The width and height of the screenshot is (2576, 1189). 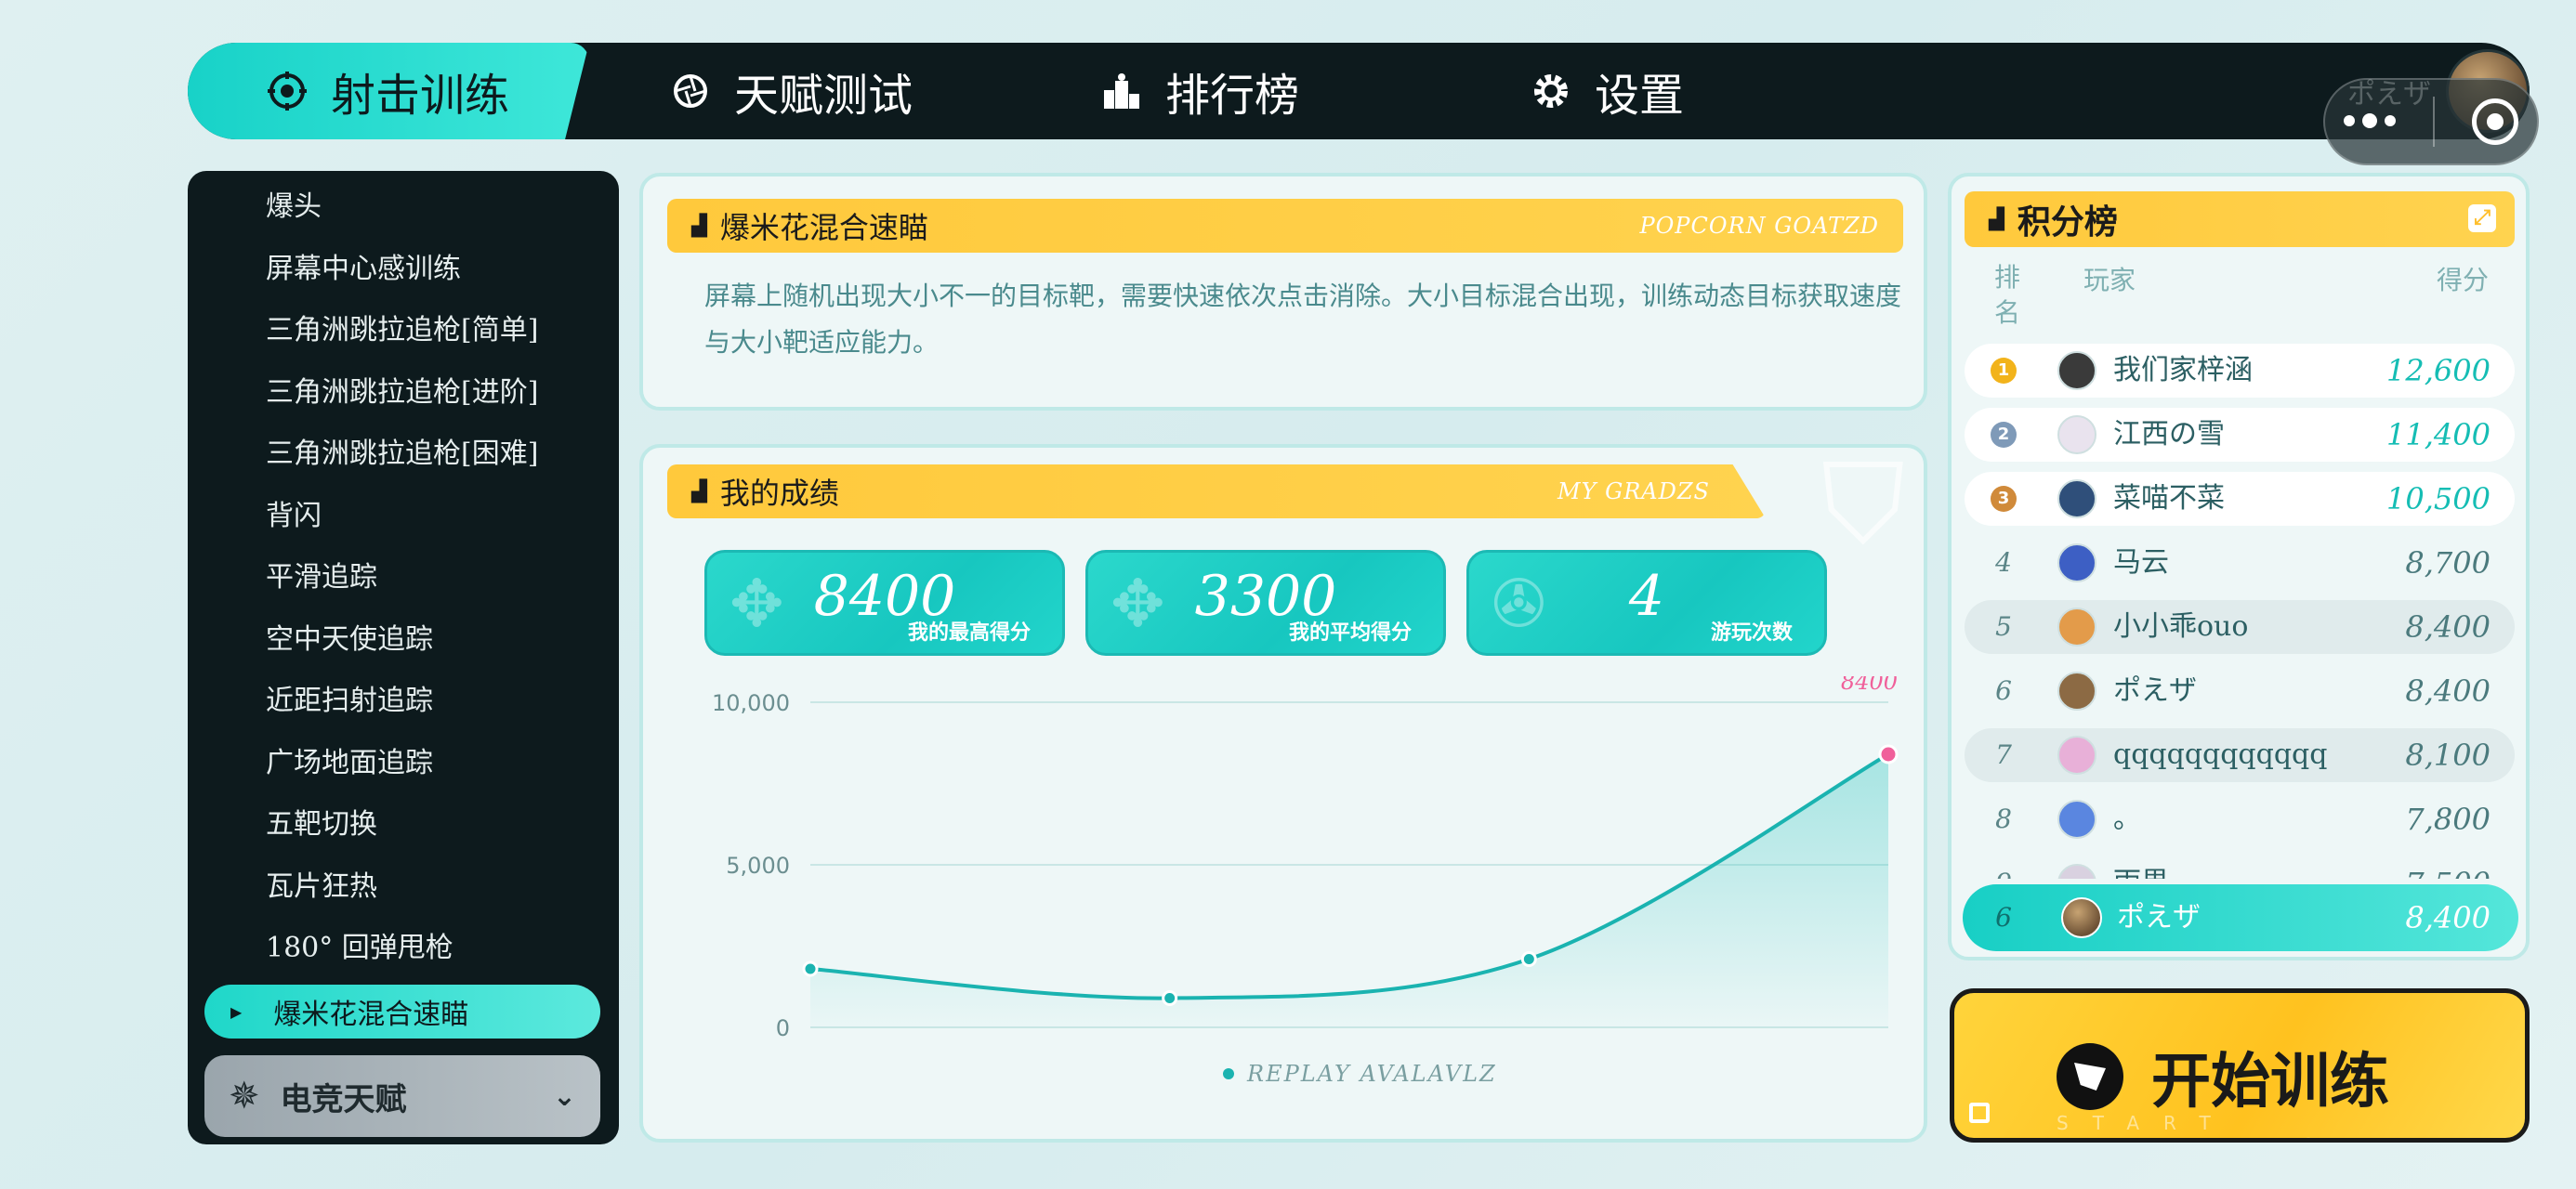 What do you see at coordinates (321, 578) in the screenshot?
I see `sidebar-item-smooth-tracking: 平滑追踪` at bounding box center [321, 578].